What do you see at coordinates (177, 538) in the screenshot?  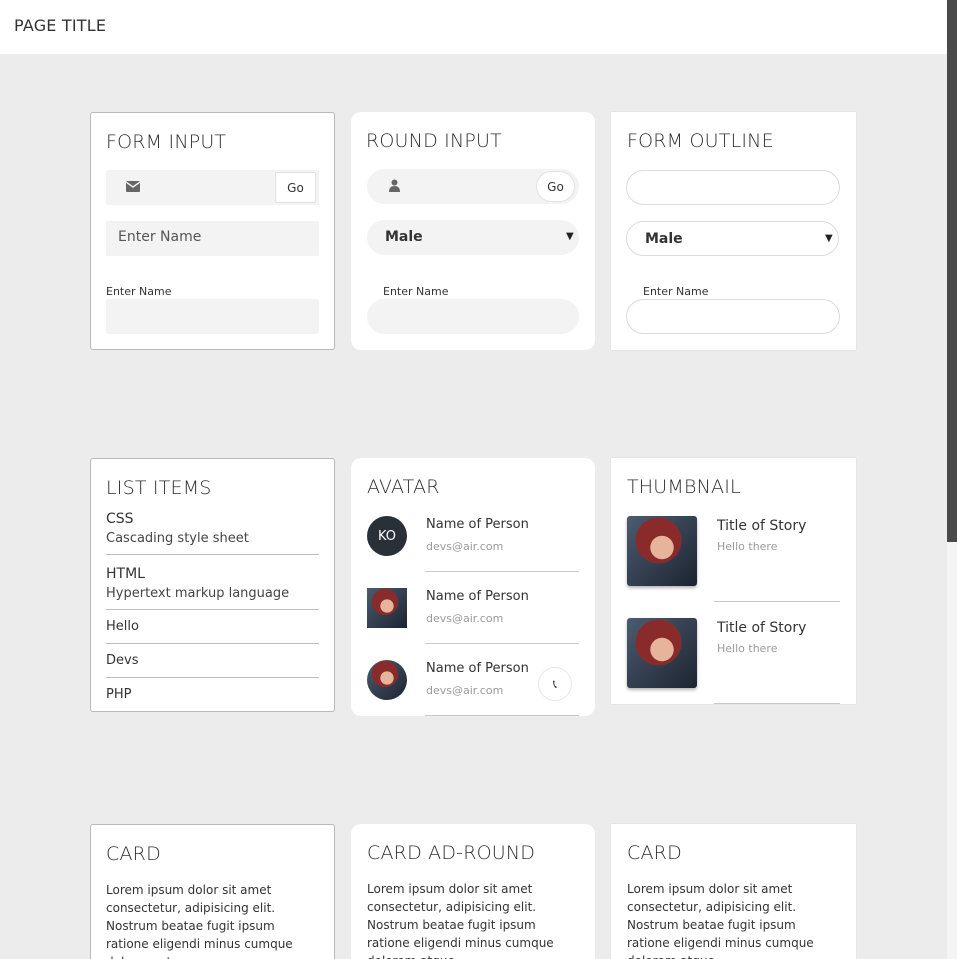 I see `list-item-subtitle: Cascading style sheet` at bounding box center [177, 538].